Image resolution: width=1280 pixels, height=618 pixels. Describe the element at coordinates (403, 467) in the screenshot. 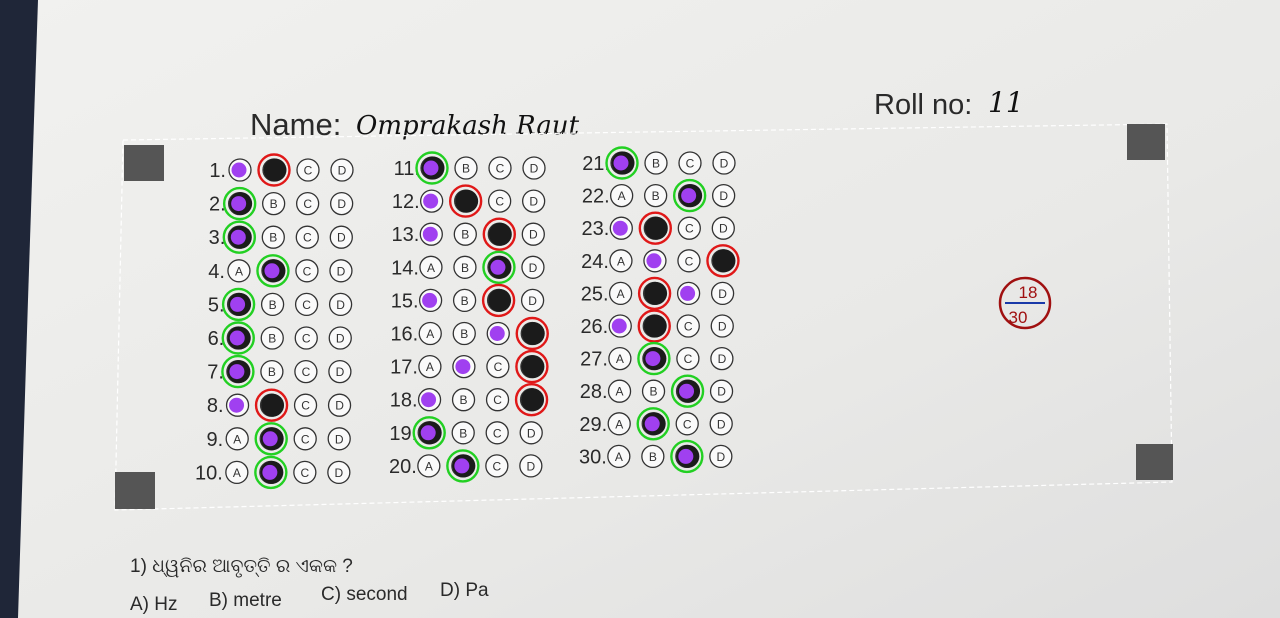

I see `question-number: 20.` at that location.